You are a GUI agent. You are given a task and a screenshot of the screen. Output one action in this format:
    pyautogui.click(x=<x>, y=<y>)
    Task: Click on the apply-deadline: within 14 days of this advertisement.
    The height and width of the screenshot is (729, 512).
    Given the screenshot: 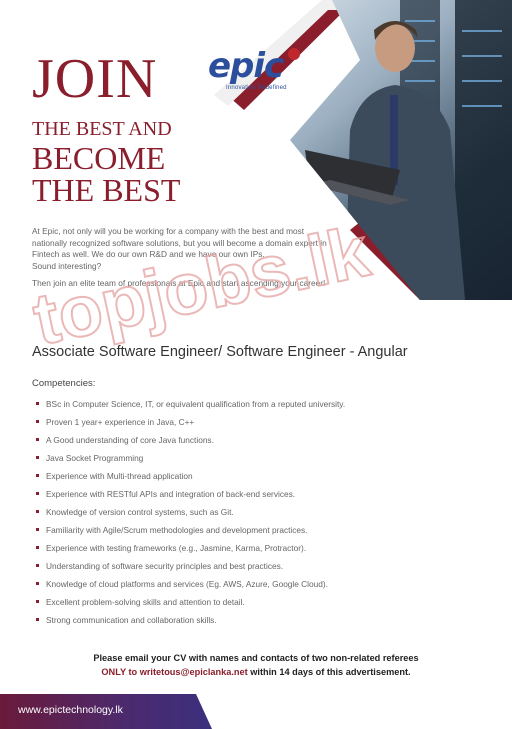 What is the action you would take?
    pyautogui.click(x=329, y=672)
    